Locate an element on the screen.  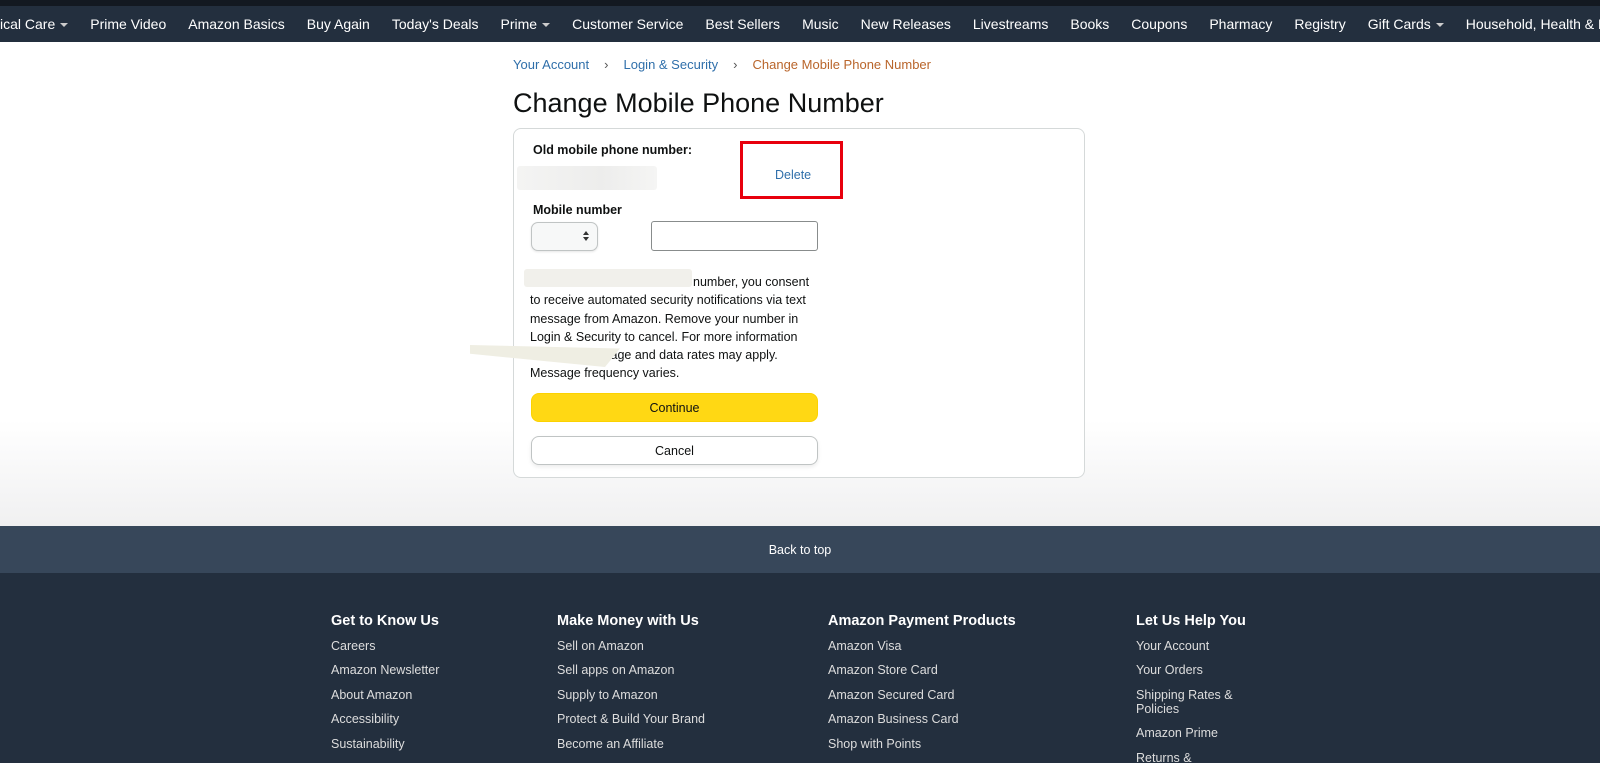
up-down-arrows-icon is located at coordinates (586, 236).